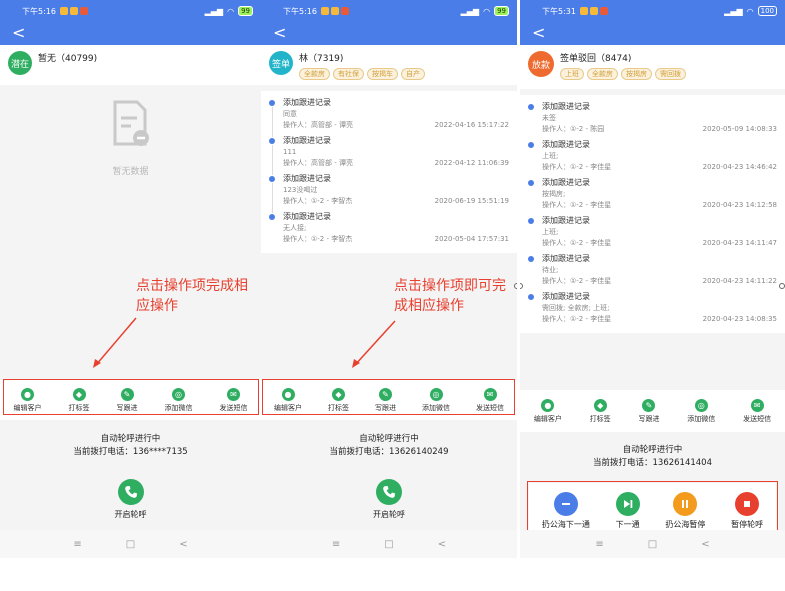  What do you see at coordinates (549, 118) in the screenshot?
I see `record-content: 未签` at bounding box center [549, 118].